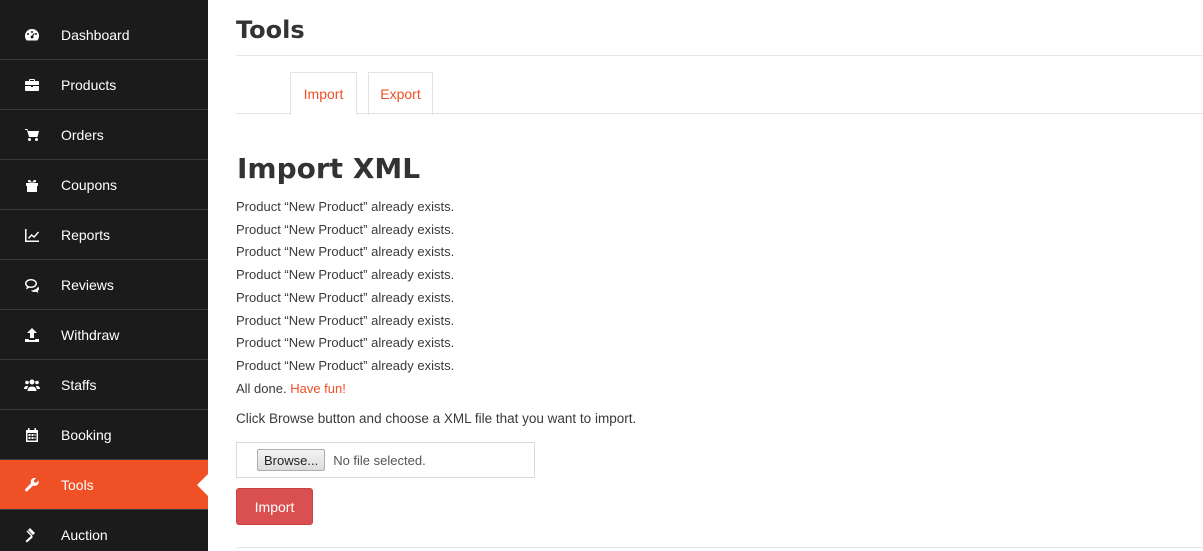 Image resolution: width=1203 pixels, height=551 pixels. I want to click on sidebar-item-label: Dashboard, so click(95, 34).